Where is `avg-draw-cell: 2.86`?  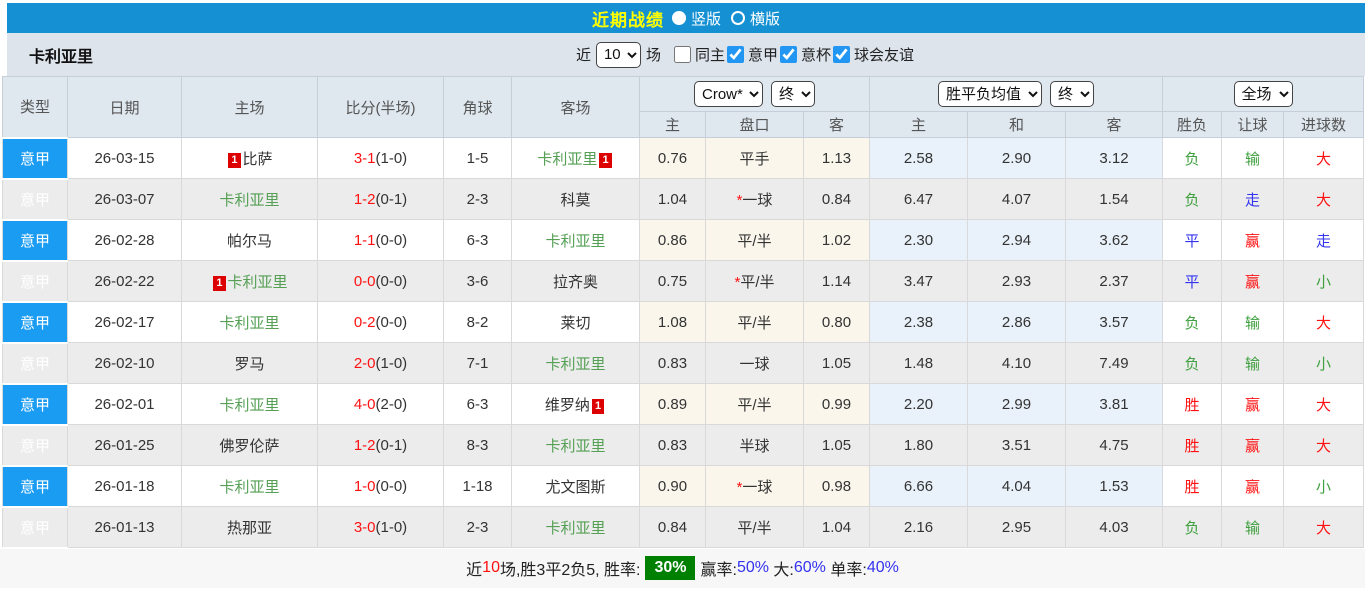 avg-draw-cell: 2.86 is located at coordinates (1017, 322).